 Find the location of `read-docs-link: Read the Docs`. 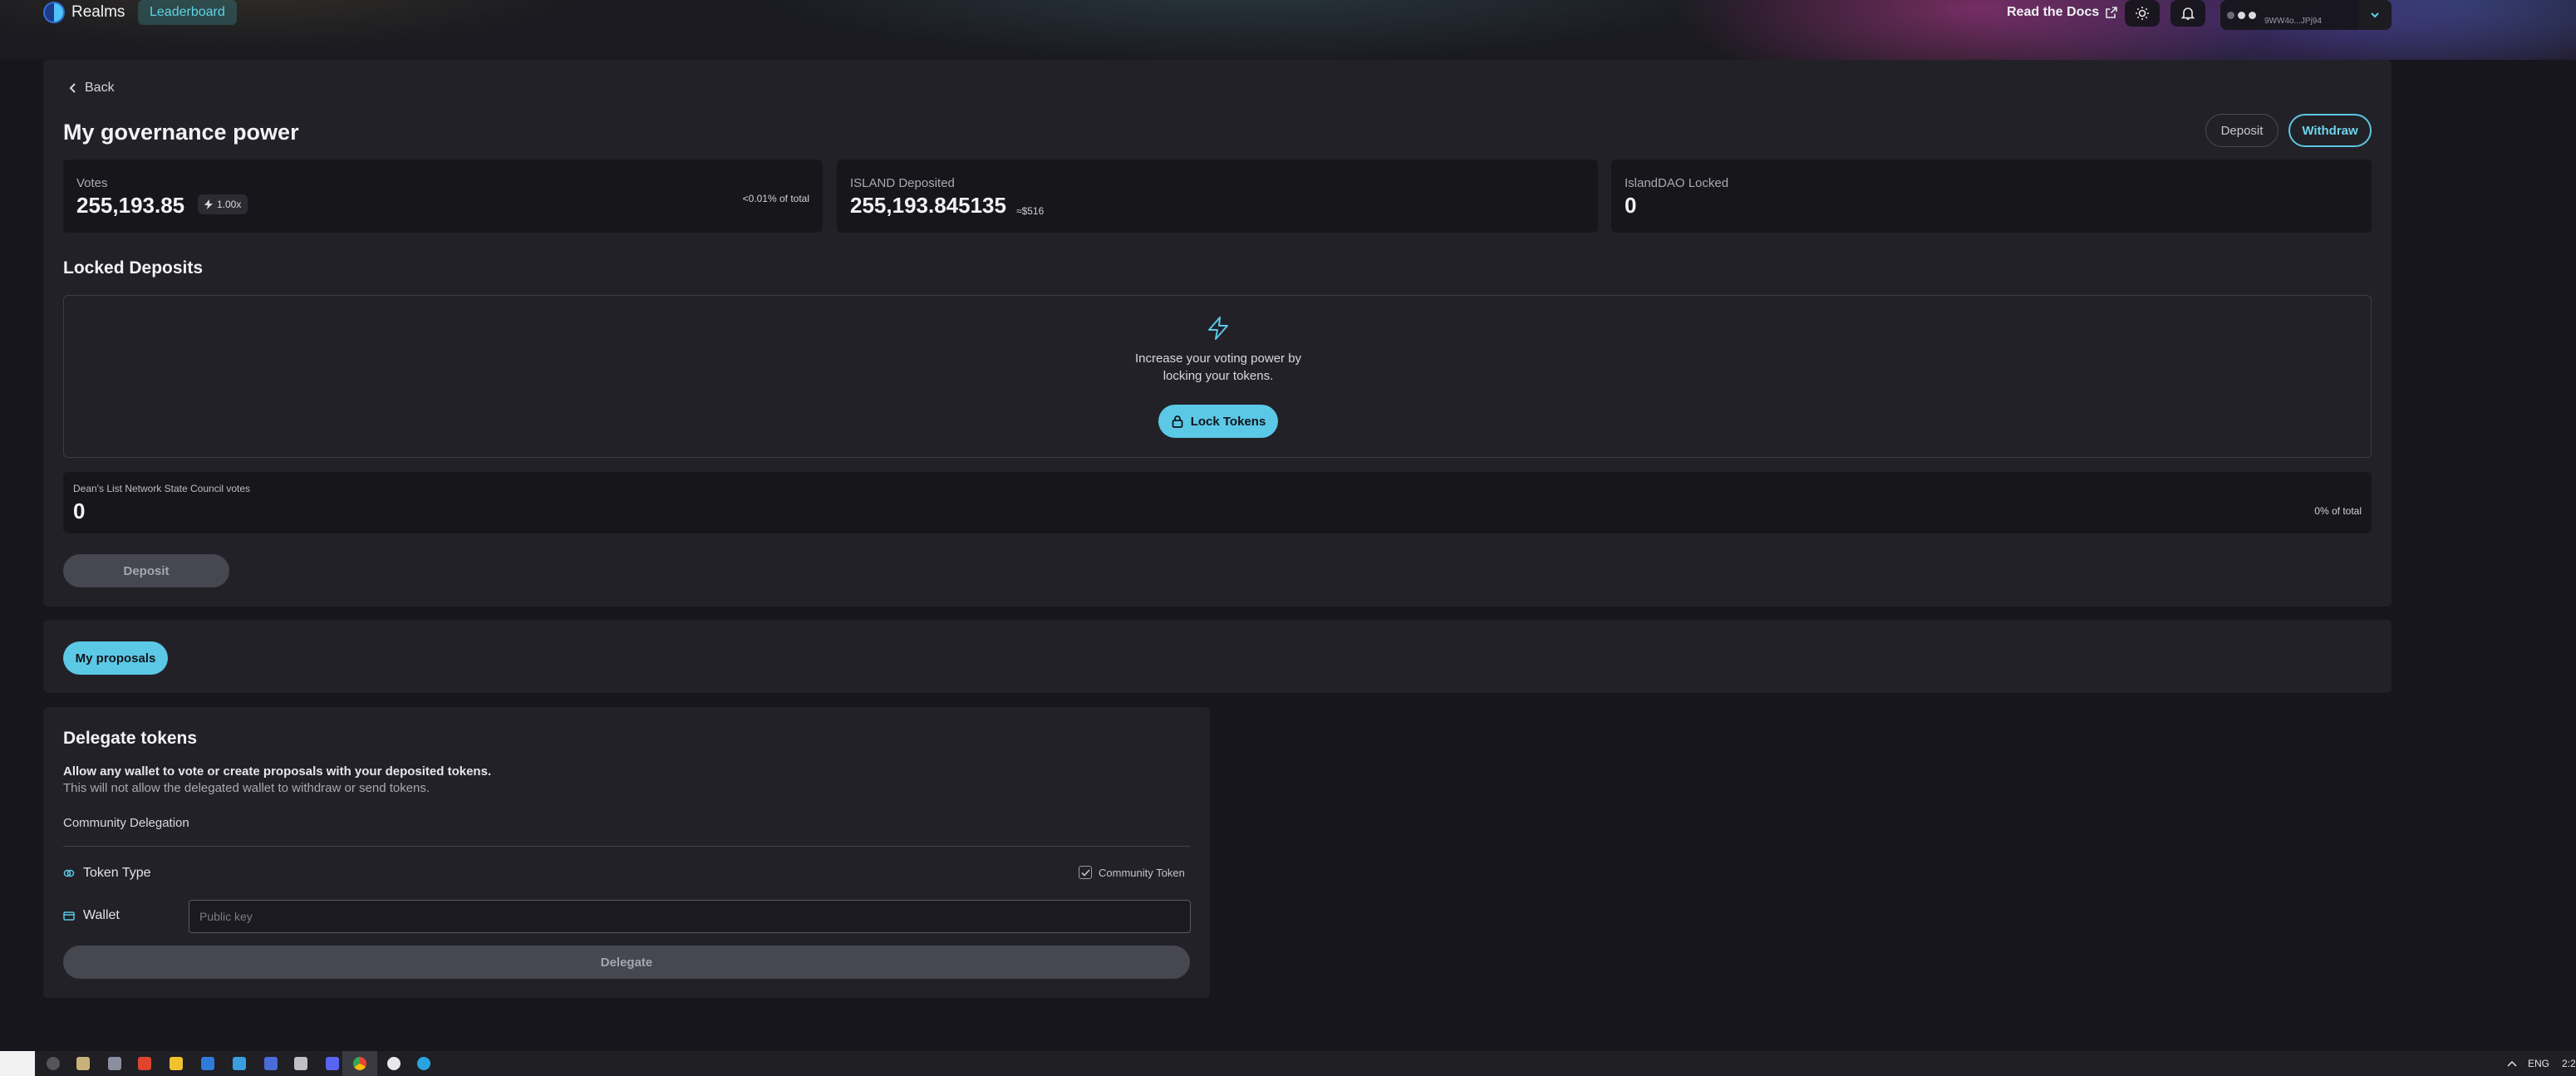

read-docs-link: Read the Docs is located at coordinates (2062, 12).